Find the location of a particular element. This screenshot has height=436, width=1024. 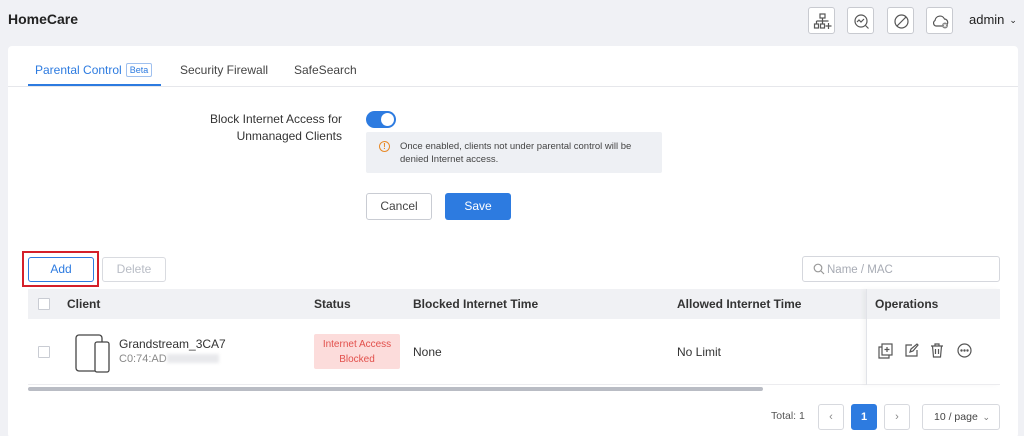

tab-security-firewall: Security Firewall is located at coordinates (224, 70).